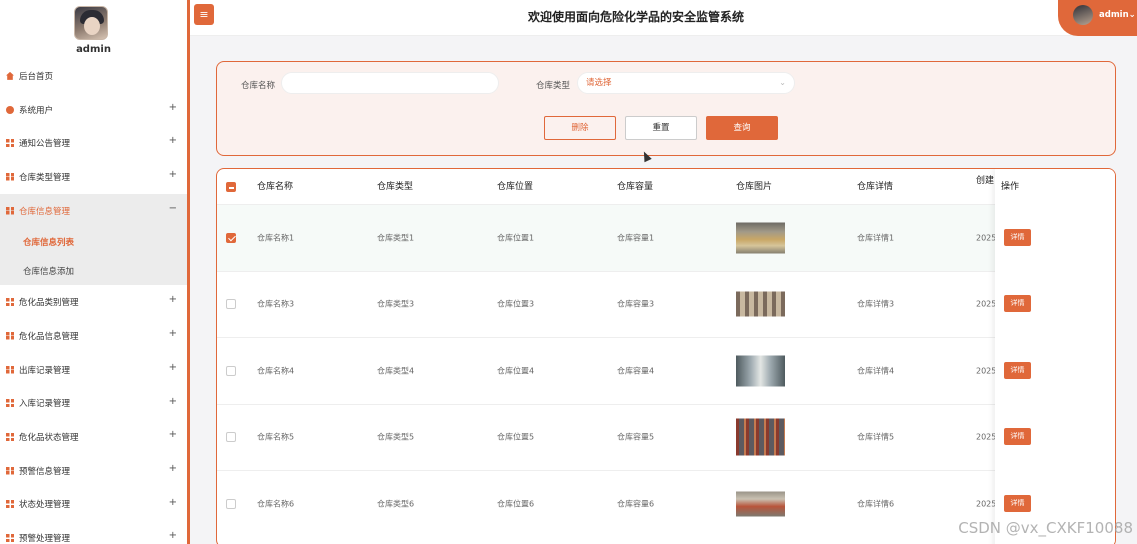 The image size is (1137, 544). I want to click on column-header: 仓库容量, so click(635, 187).